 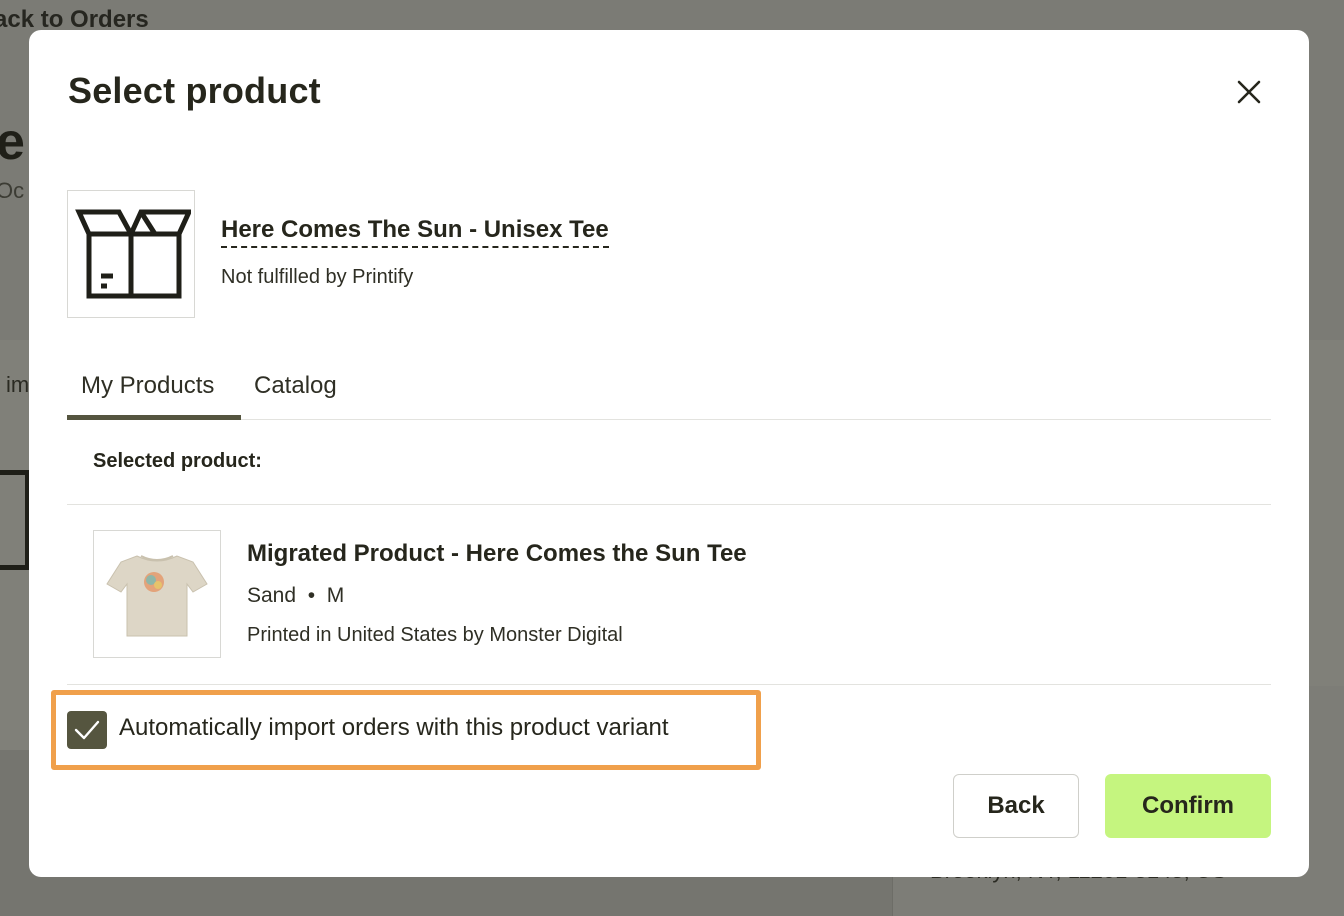 I want to click on source-product-thumbnail, so click(x=131, y=254).